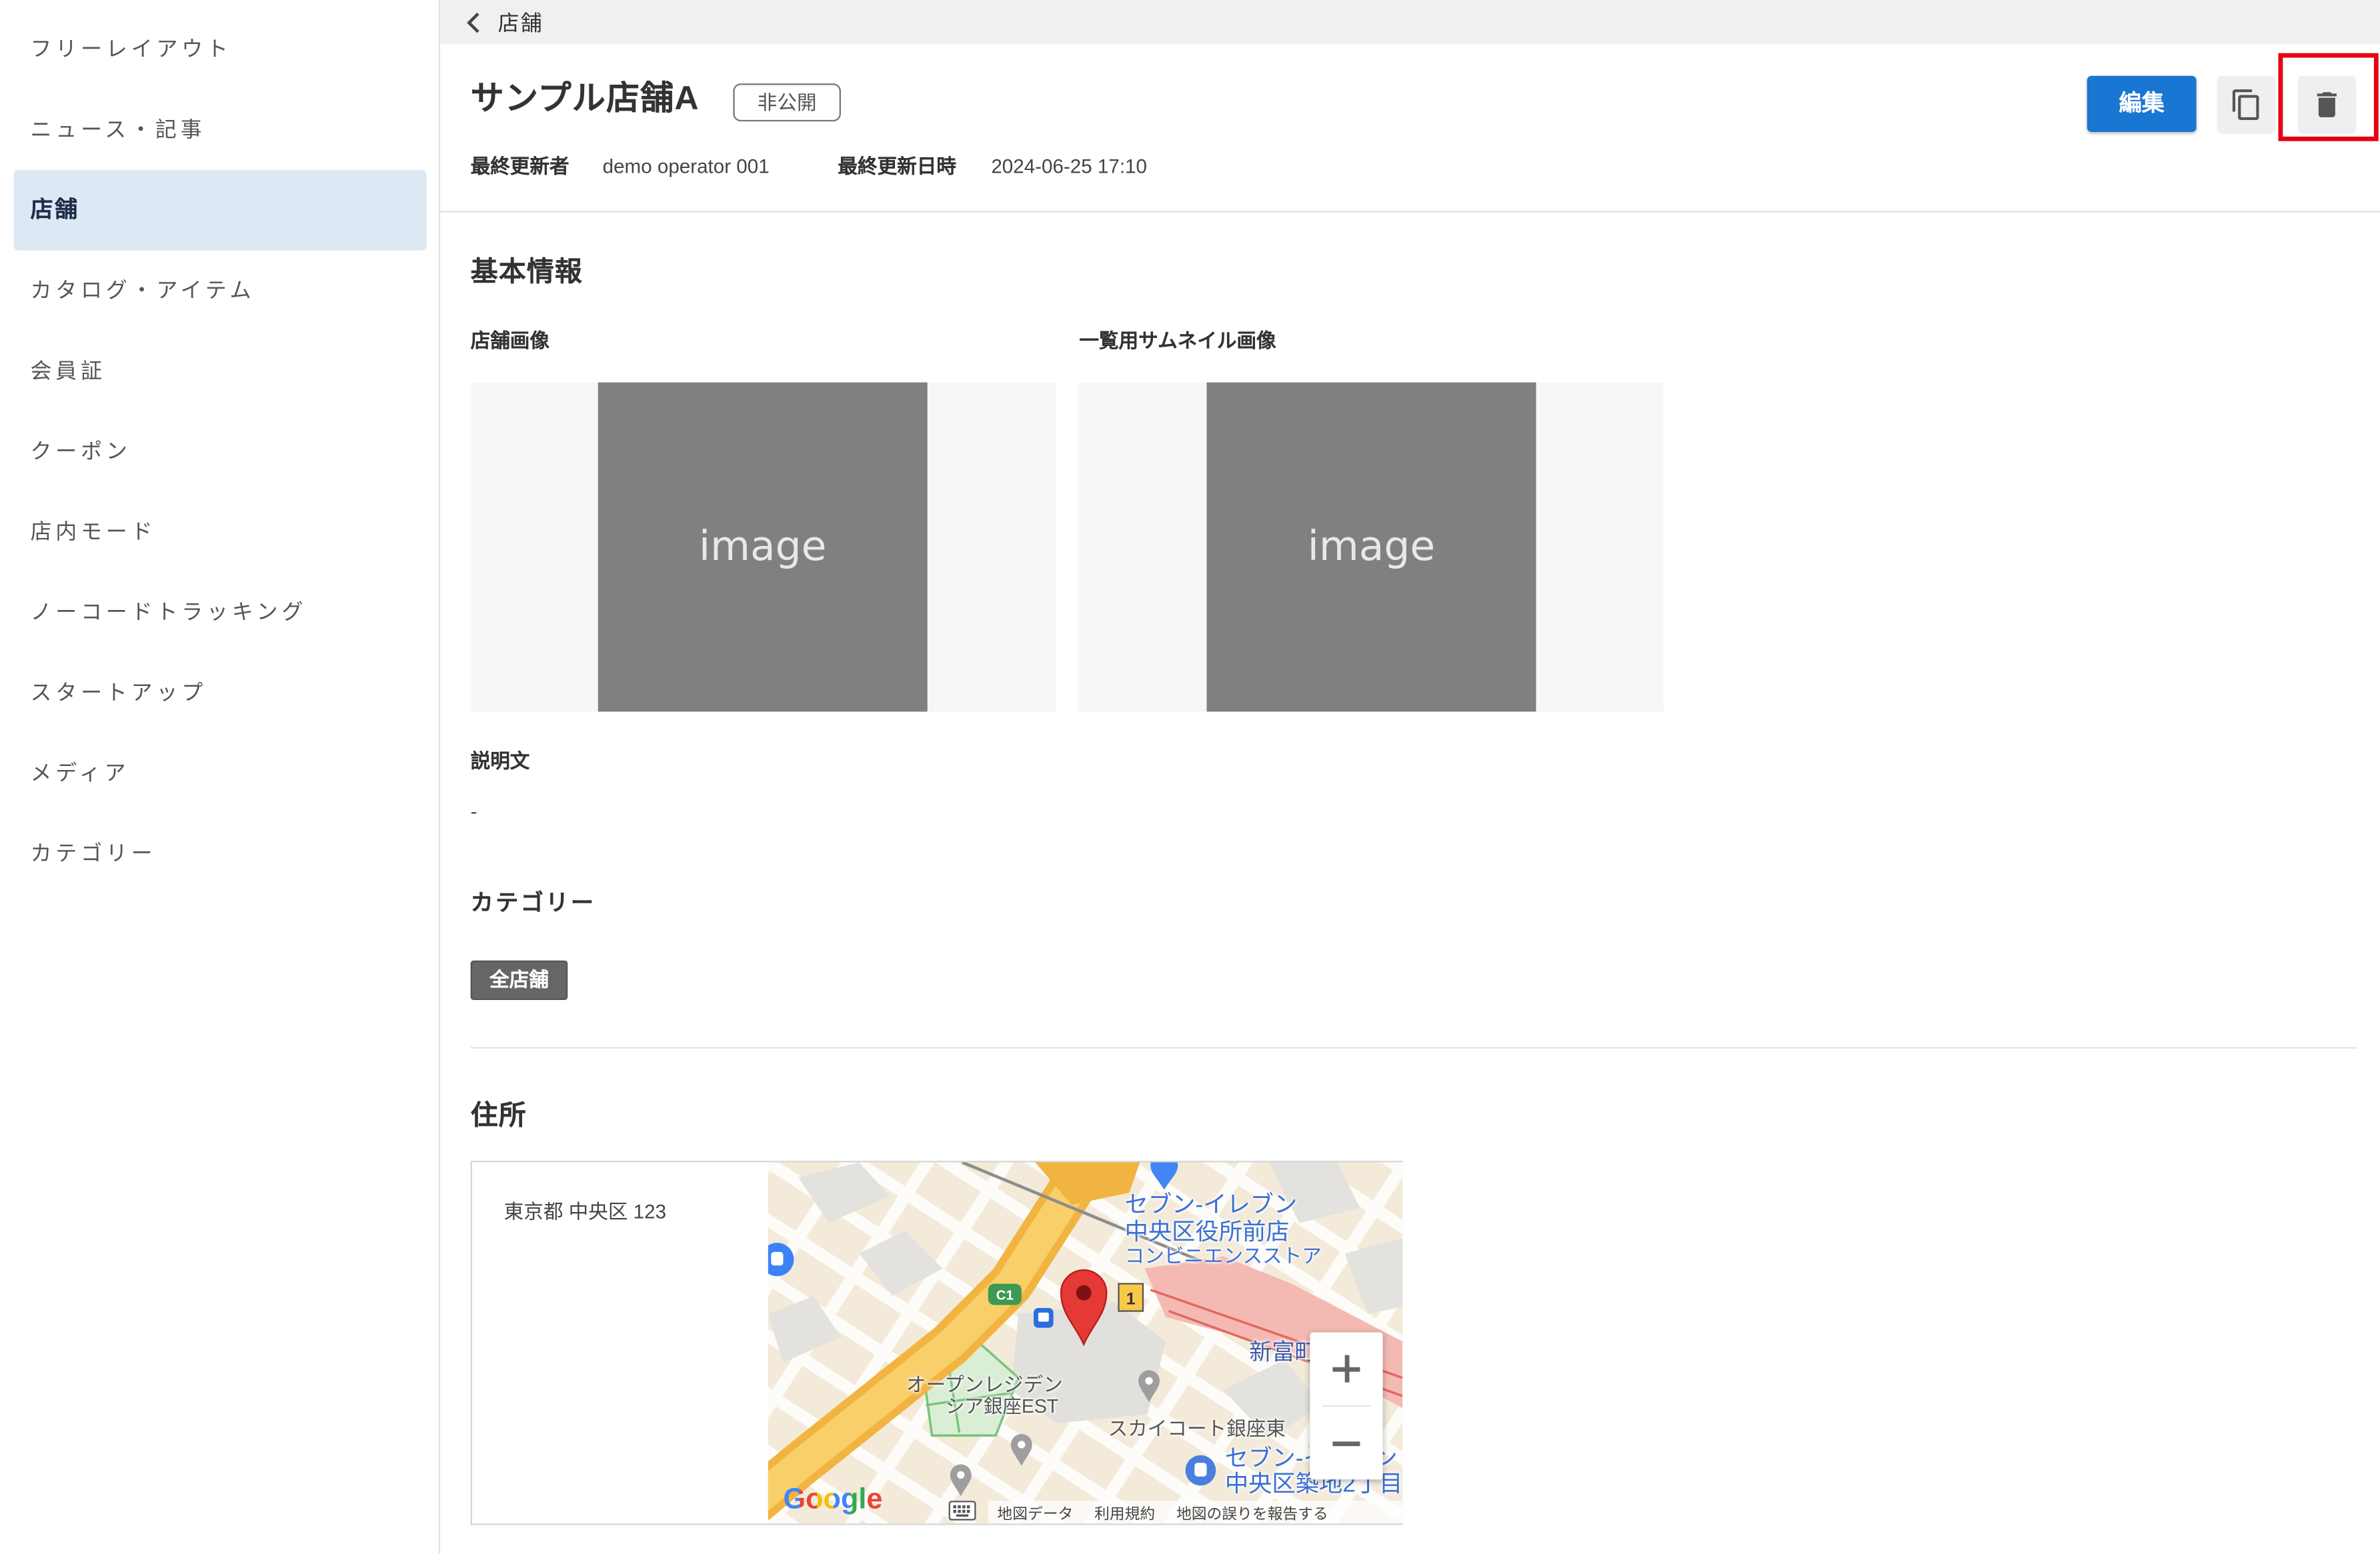 This screenshot has height=1554, width=2380. What do you see at coordinates (1035, 1512) in the screenshot?
I see `map-data-link: 地図データ` at bounding box center [1035, 1512].